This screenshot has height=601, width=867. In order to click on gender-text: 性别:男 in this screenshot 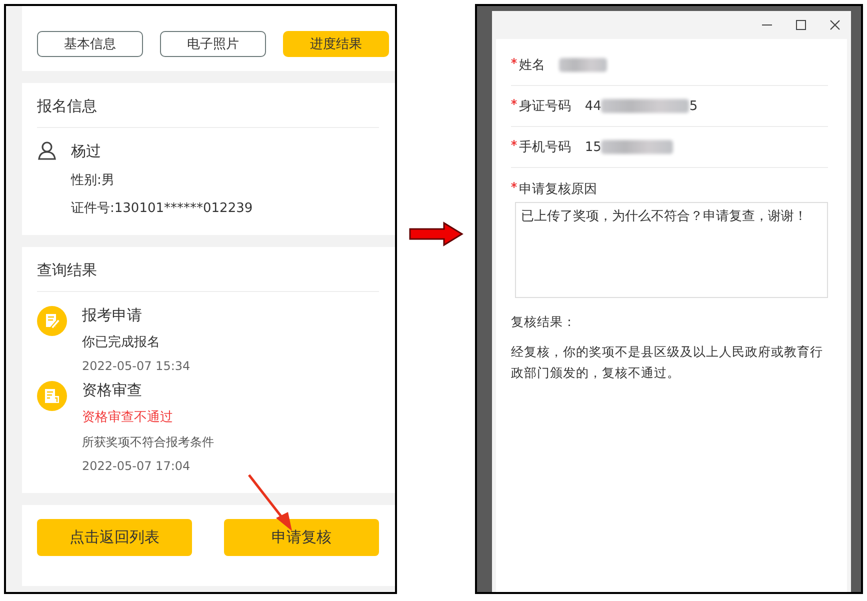, I will do `click(93, 180)`.